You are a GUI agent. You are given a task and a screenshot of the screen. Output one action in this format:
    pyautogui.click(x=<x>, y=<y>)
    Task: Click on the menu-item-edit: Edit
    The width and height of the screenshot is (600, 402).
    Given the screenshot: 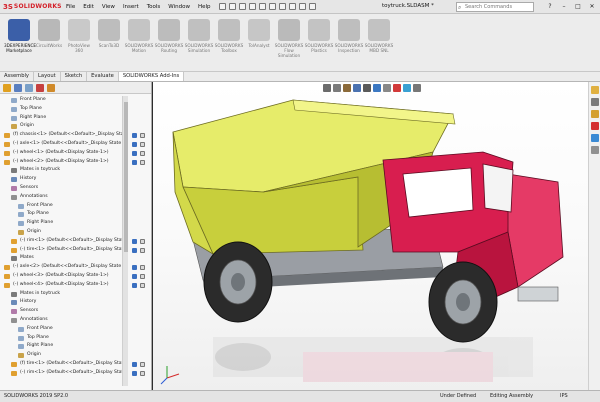 What is the action you would take?
    pyautogui.click(x=88, y=7)
    